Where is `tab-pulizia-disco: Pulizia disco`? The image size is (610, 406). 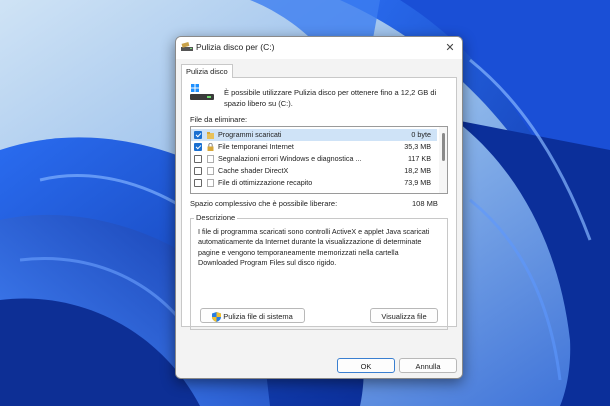
tab-pulizia-disco: Pulizia disco is located at coordinates (207, 71).